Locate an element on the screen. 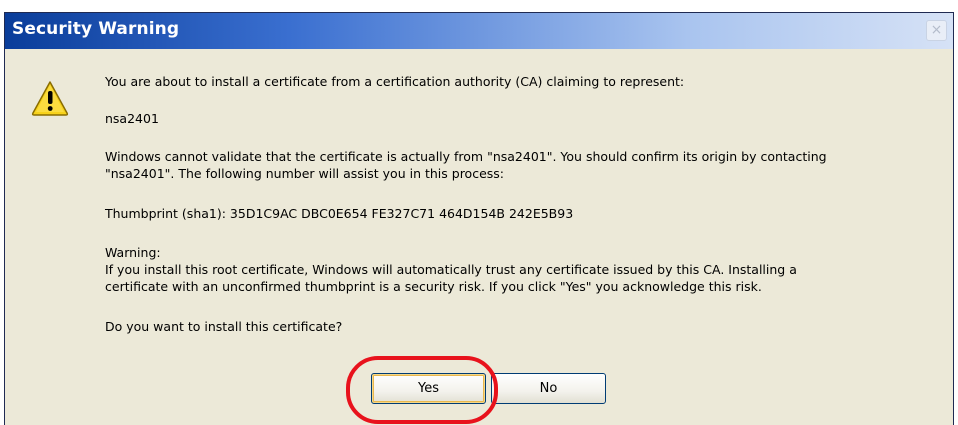 The width and height of the screenshot is (958, 425). close-icon: × is located at coordinates (936, 30).